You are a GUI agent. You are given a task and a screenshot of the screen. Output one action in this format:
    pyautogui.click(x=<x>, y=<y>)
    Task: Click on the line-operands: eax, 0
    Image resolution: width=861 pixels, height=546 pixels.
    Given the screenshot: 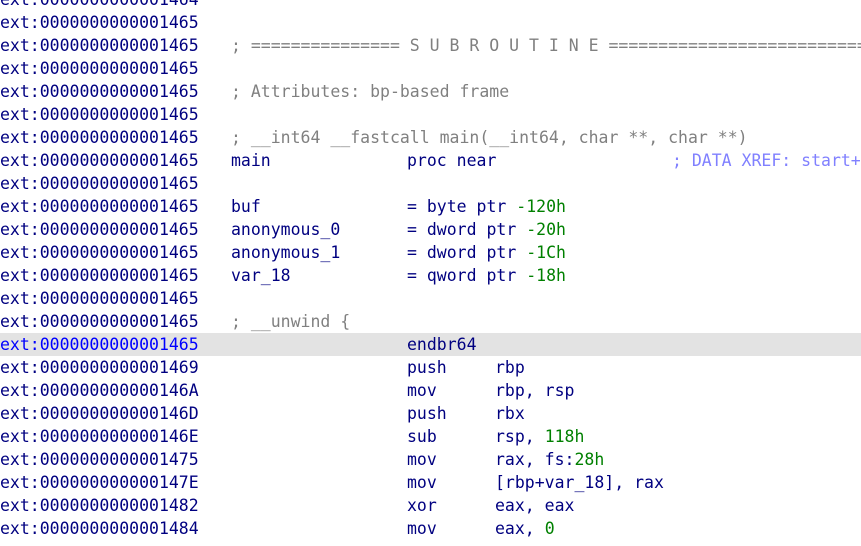 What is the action you would take?
    pyautogui.click(x=525, y=528)
    